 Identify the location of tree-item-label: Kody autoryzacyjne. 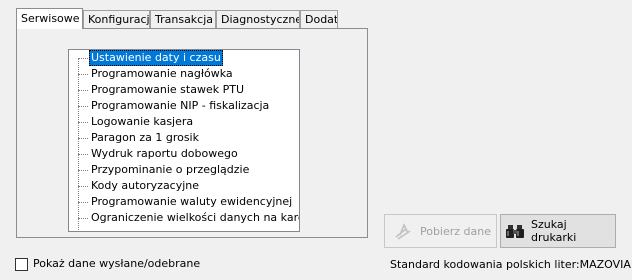
(145, 185).